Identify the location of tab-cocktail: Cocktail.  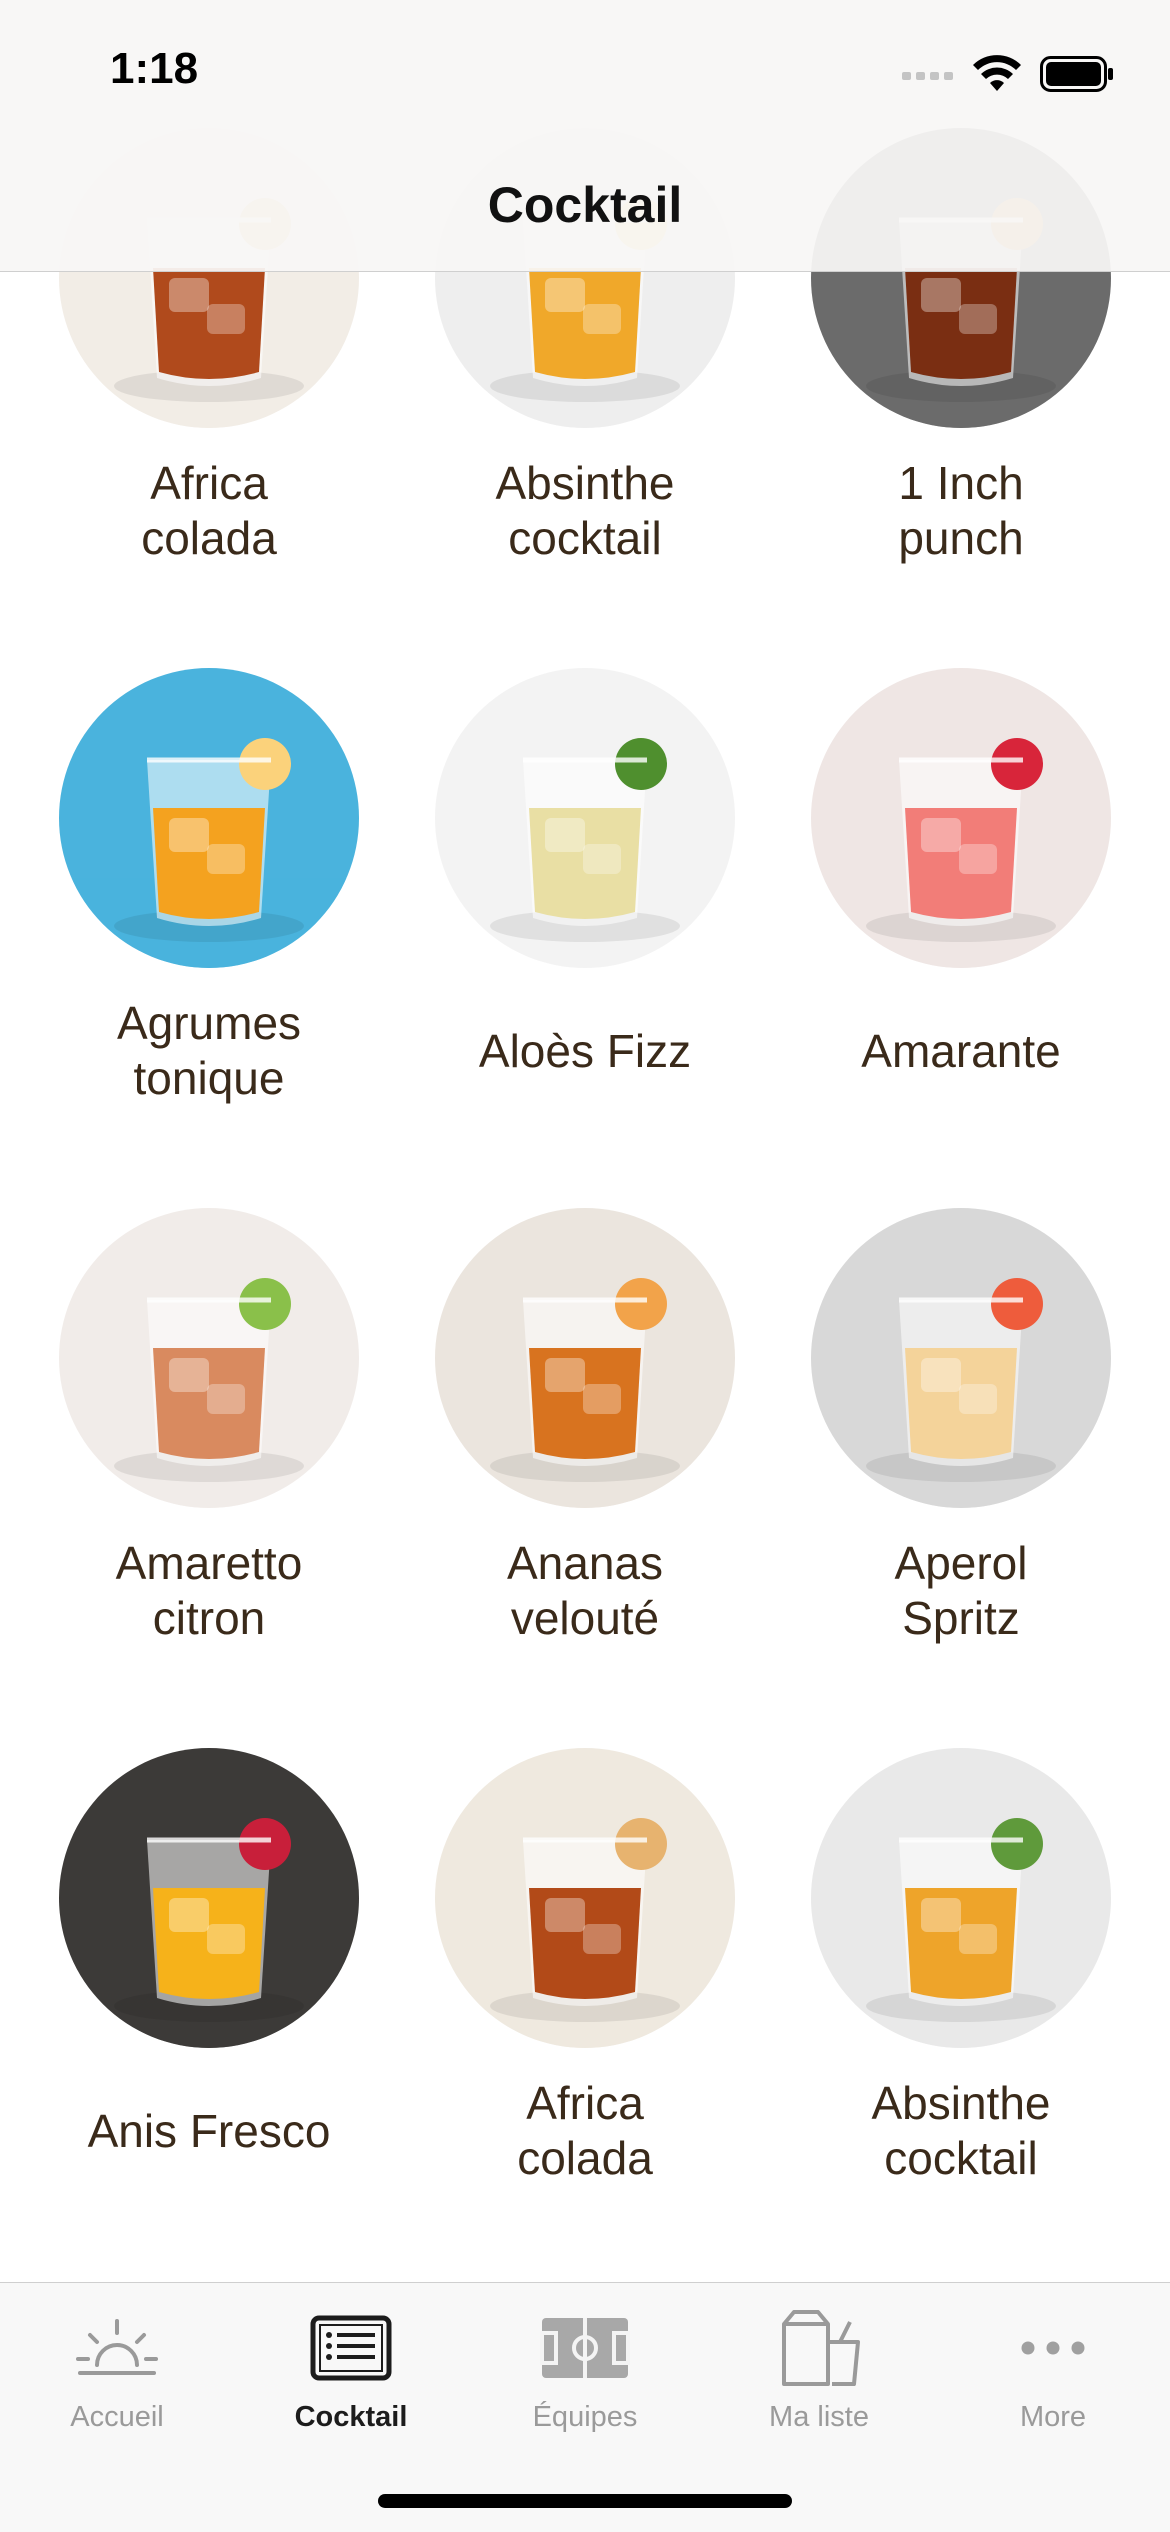
(351, 2378).